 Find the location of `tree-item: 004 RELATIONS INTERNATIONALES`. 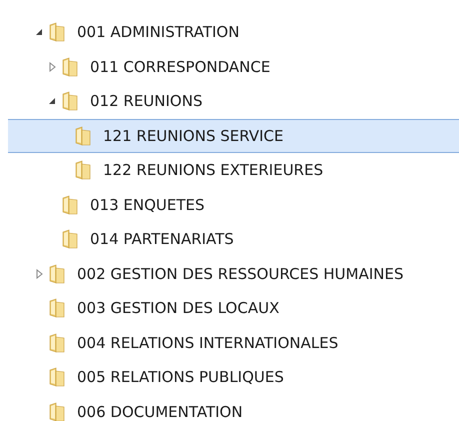

tree-item: 004 RELATIONS INTERNATIONALES is located at coordinates (233, 343).